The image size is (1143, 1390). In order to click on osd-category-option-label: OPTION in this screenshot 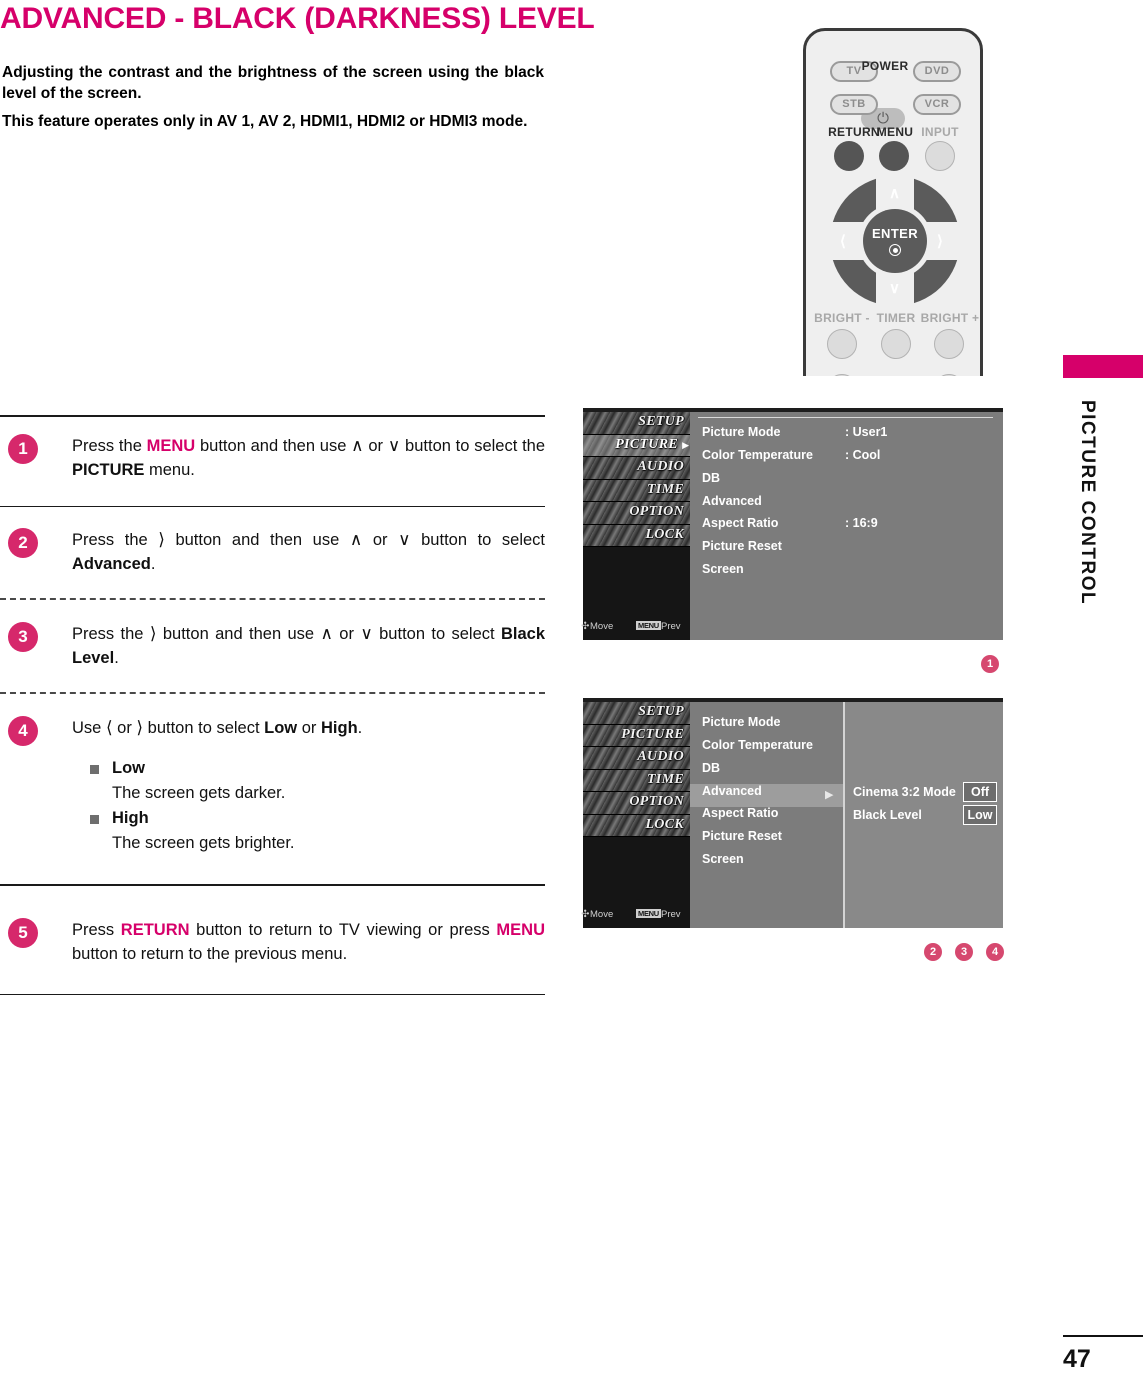, I will do `click(656, 511)`.